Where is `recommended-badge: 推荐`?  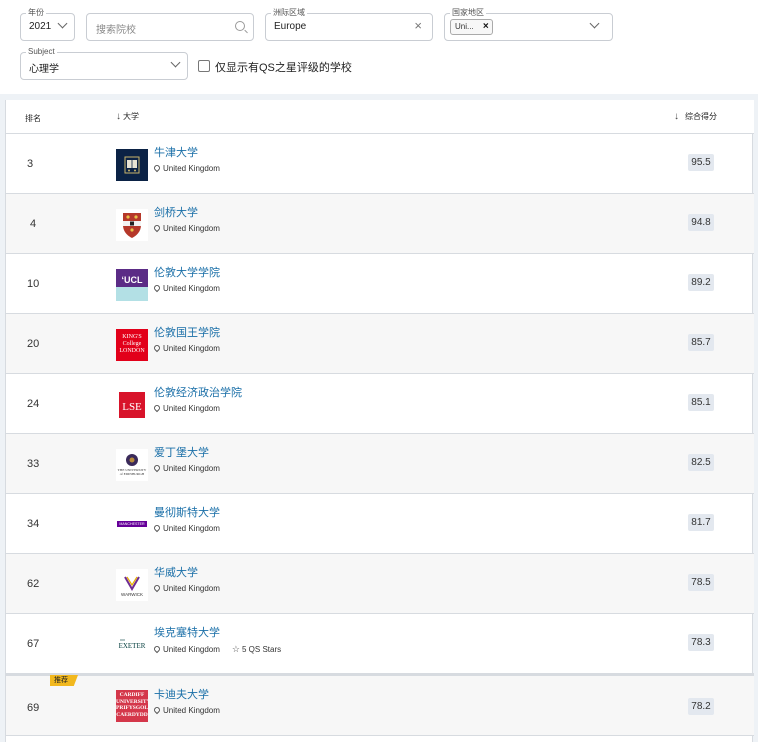 recommended-badge: 推荐 is located at coordinates (64, 680).